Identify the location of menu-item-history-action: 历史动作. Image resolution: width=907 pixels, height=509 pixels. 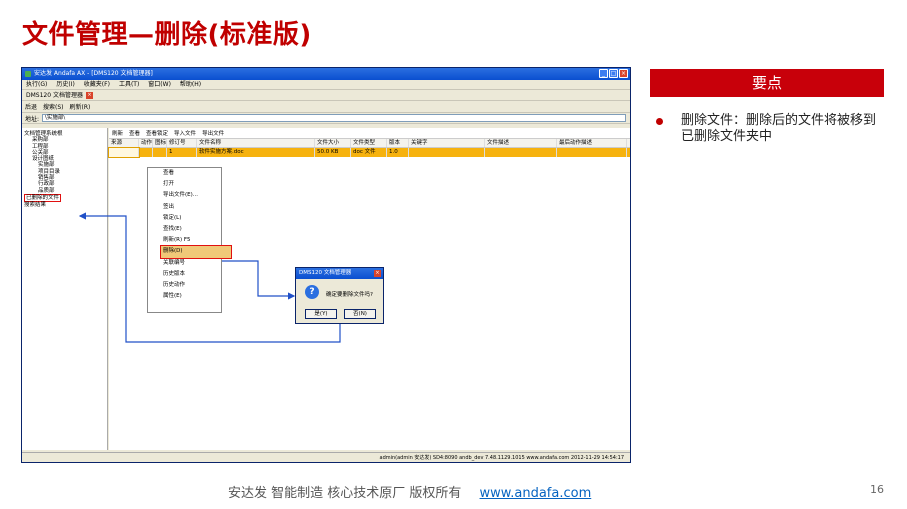
(192, 285).